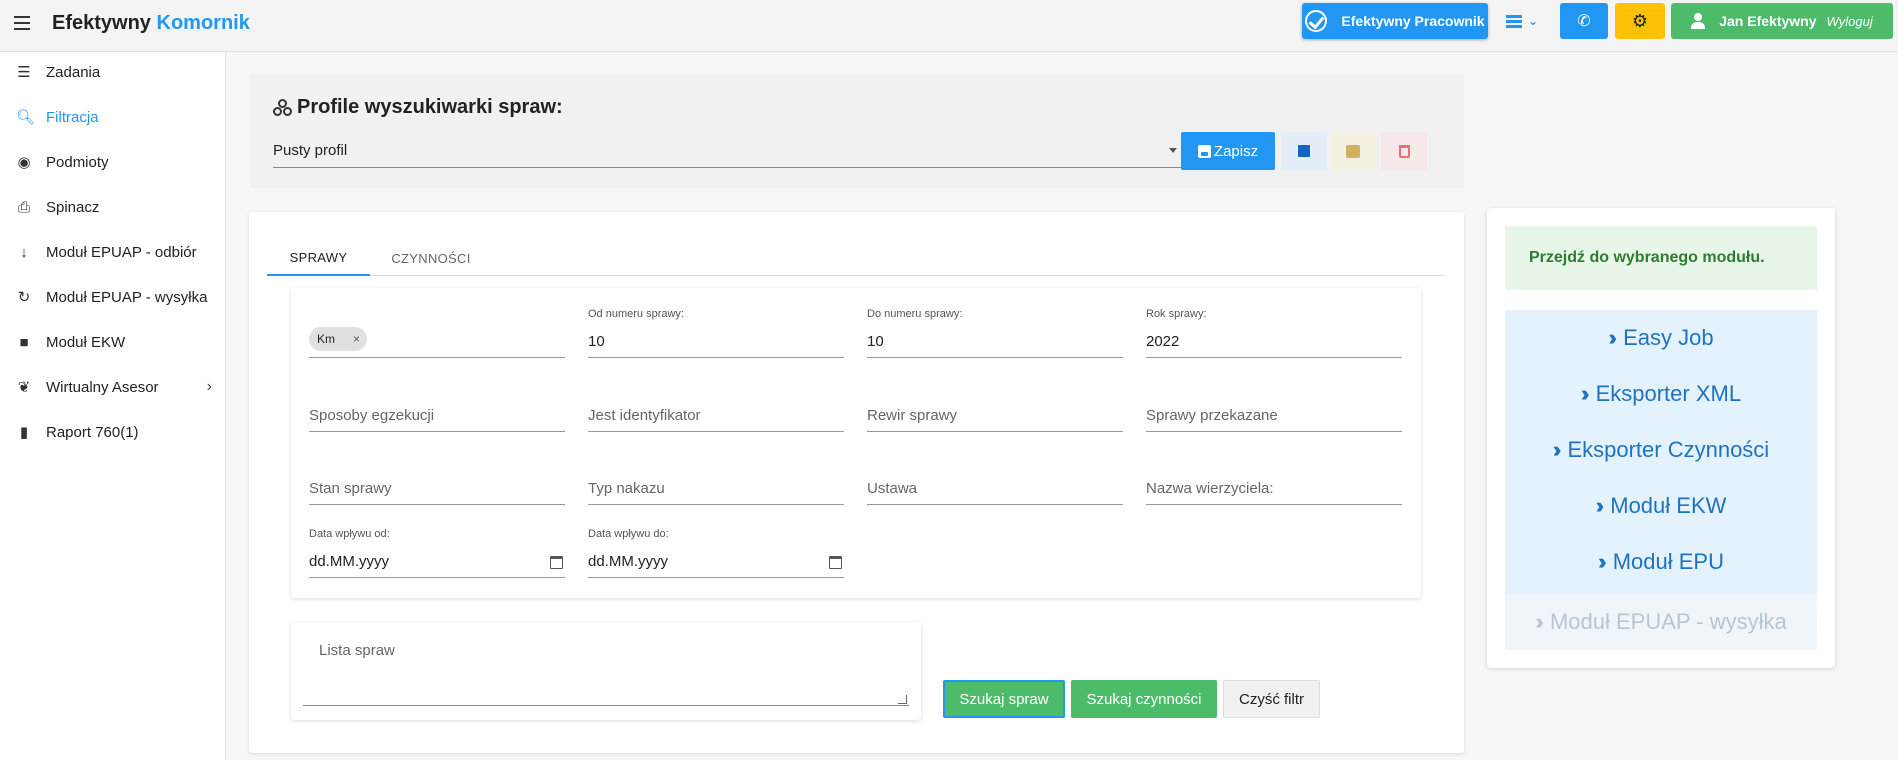 Image resolution: width=1898 pixels, height=760 pixels. Describe the element at coordinates (1668, 449) in the screenshot. I see `module-label: Eksporter Czynności` at that location.